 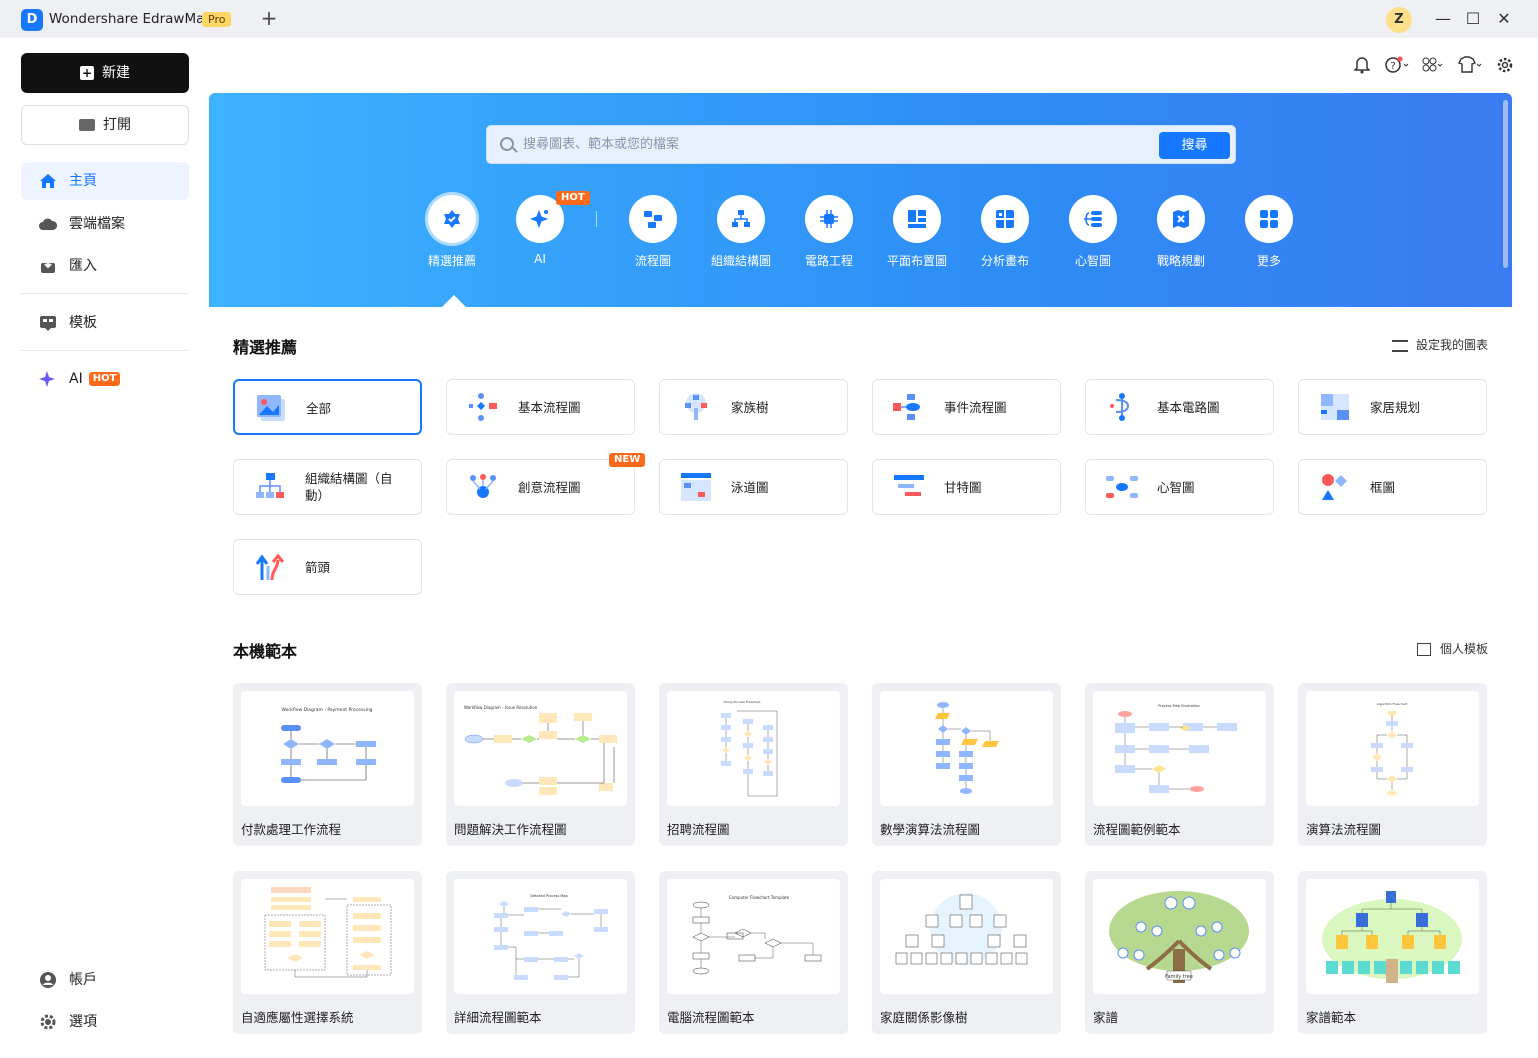 What do you see at coordinates (924, 1017) in the screenshot?
I see `template-card-label: 家庭關係影像樹` at bounding box center [924, 1017].